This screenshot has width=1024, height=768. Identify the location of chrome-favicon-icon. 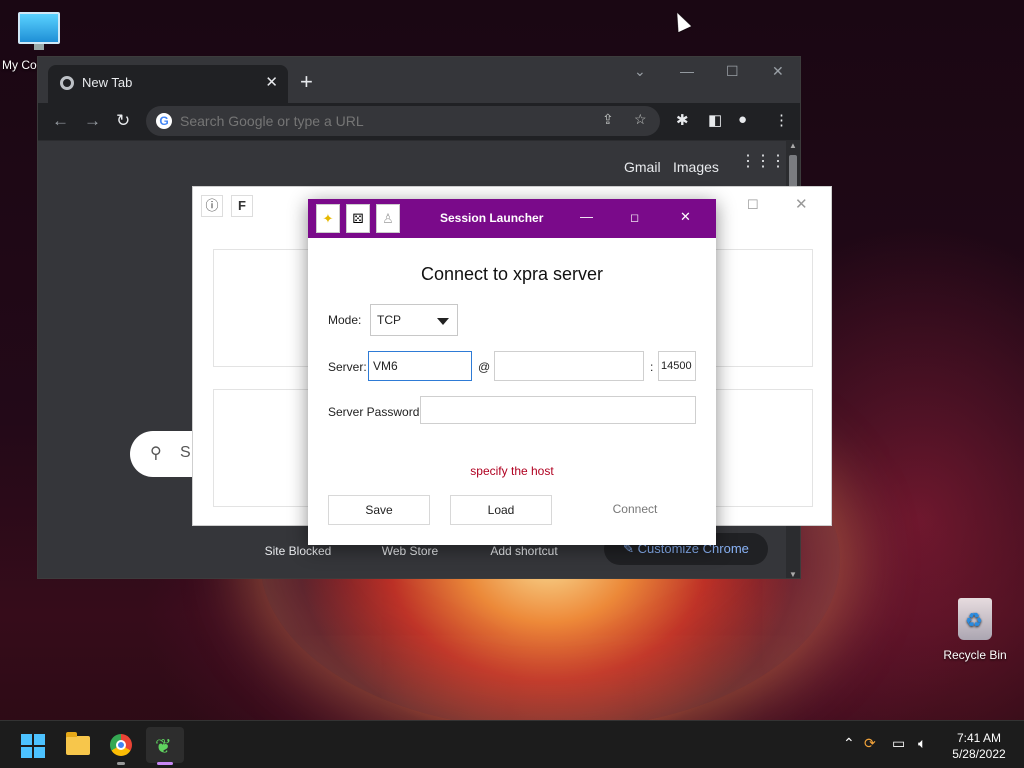
(67, 83).